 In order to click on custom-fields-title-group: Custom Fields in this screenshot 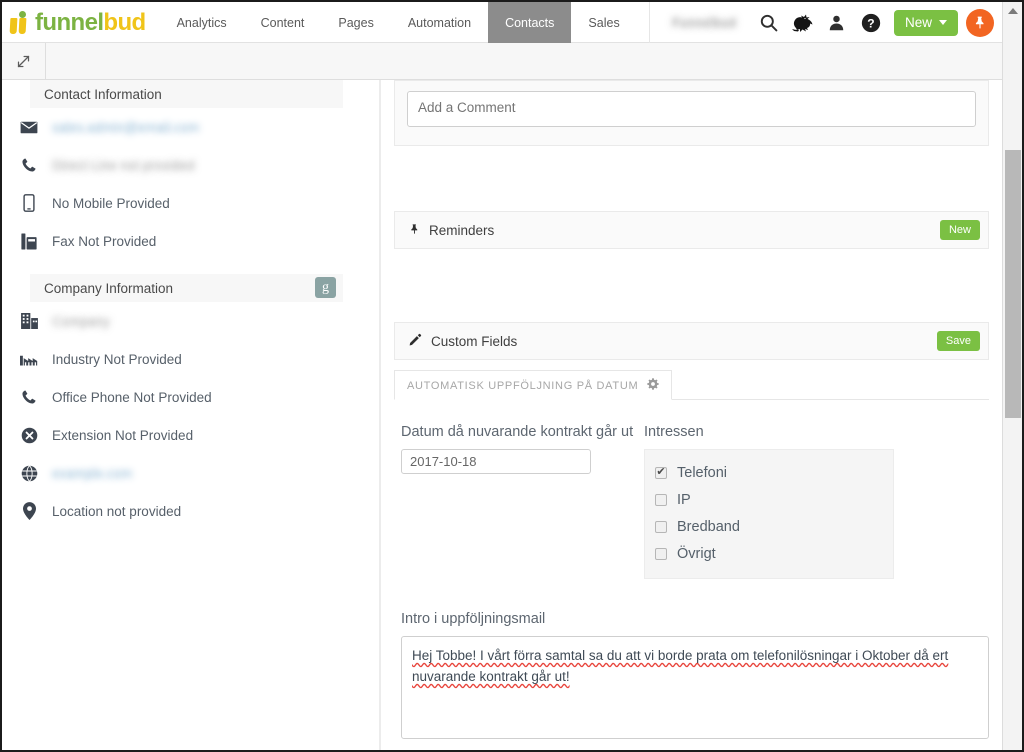, I will do `click(463, 341)`.